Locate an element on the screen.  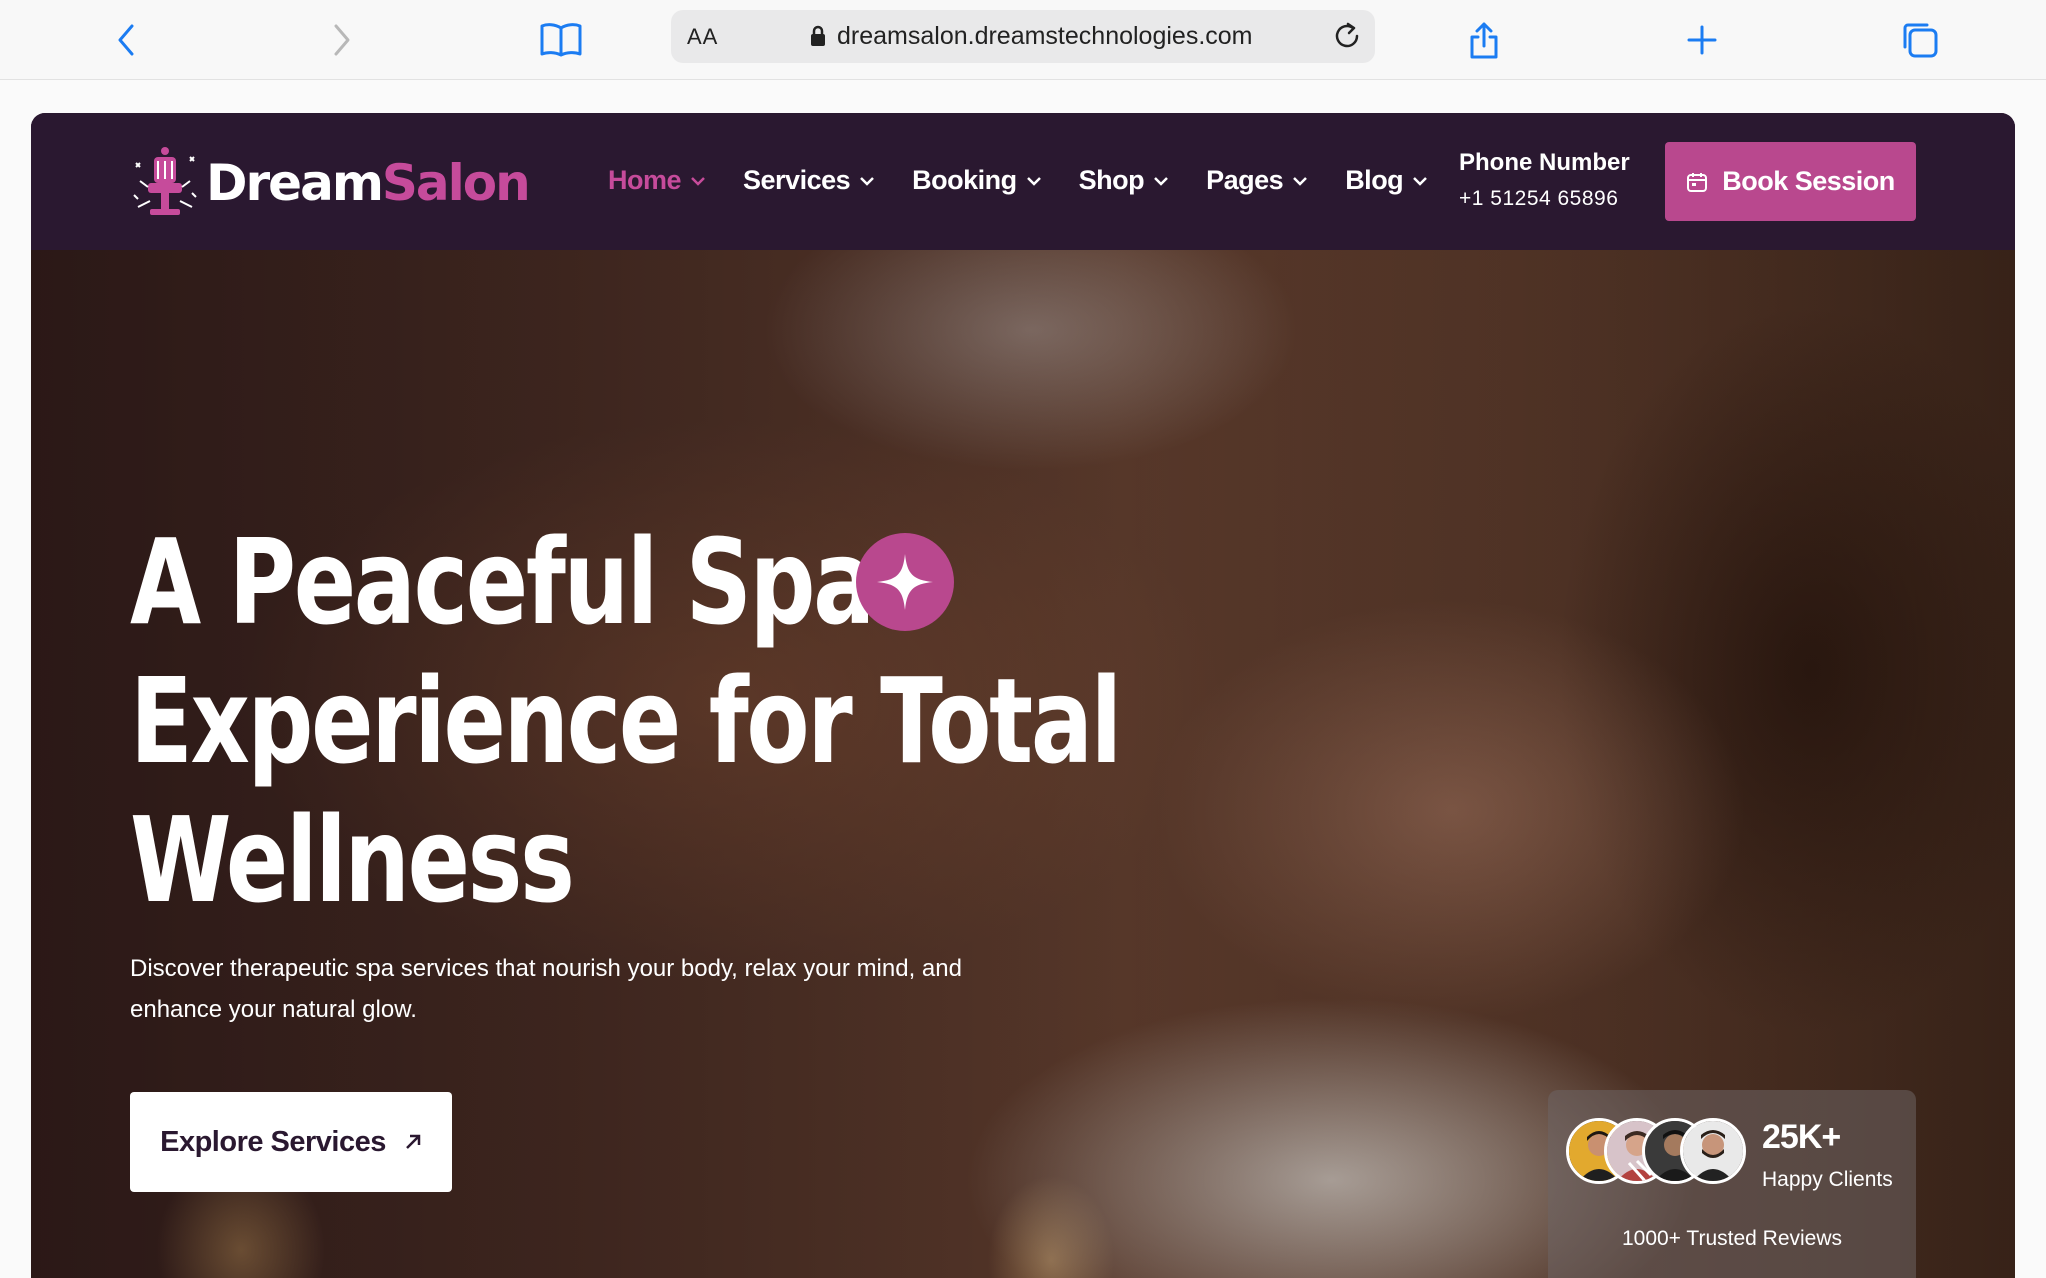
happy-clients-count: 25K+ is located at coordinates (1801, 1137).